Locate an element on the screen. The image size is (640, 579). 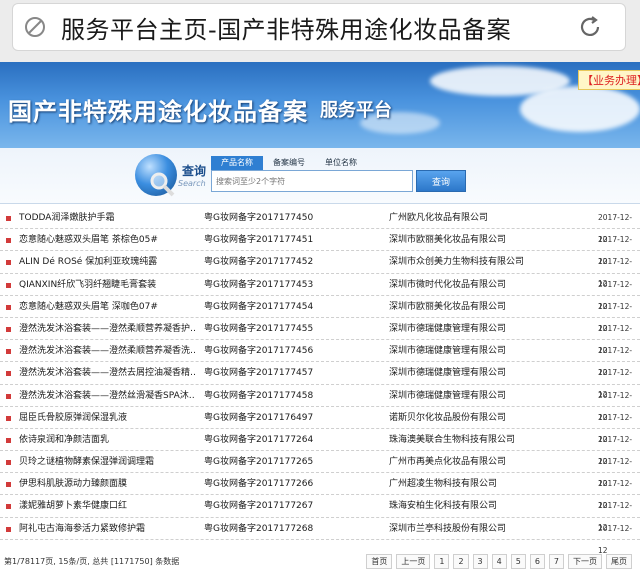
product-name-link: 贝玲之谜植物酵素保湿弹润调理霜 is located at coordinates (107, 462).